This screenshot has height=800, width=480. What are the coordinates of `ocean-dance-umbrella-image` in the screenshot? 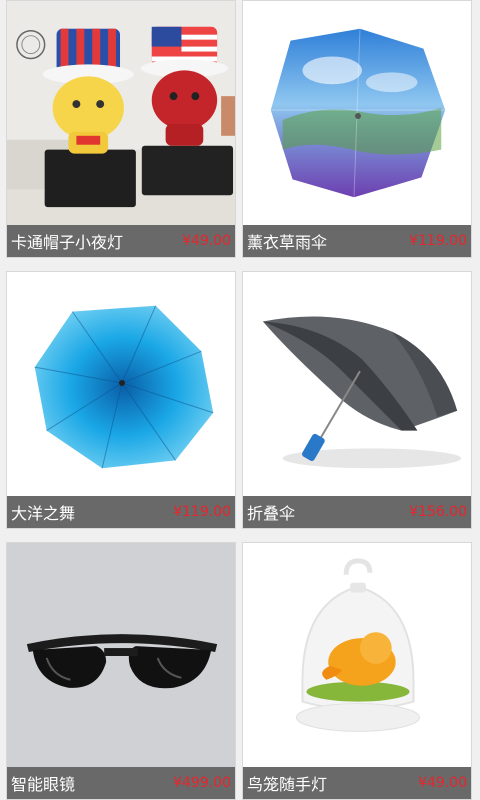 It's located at (121, 384).